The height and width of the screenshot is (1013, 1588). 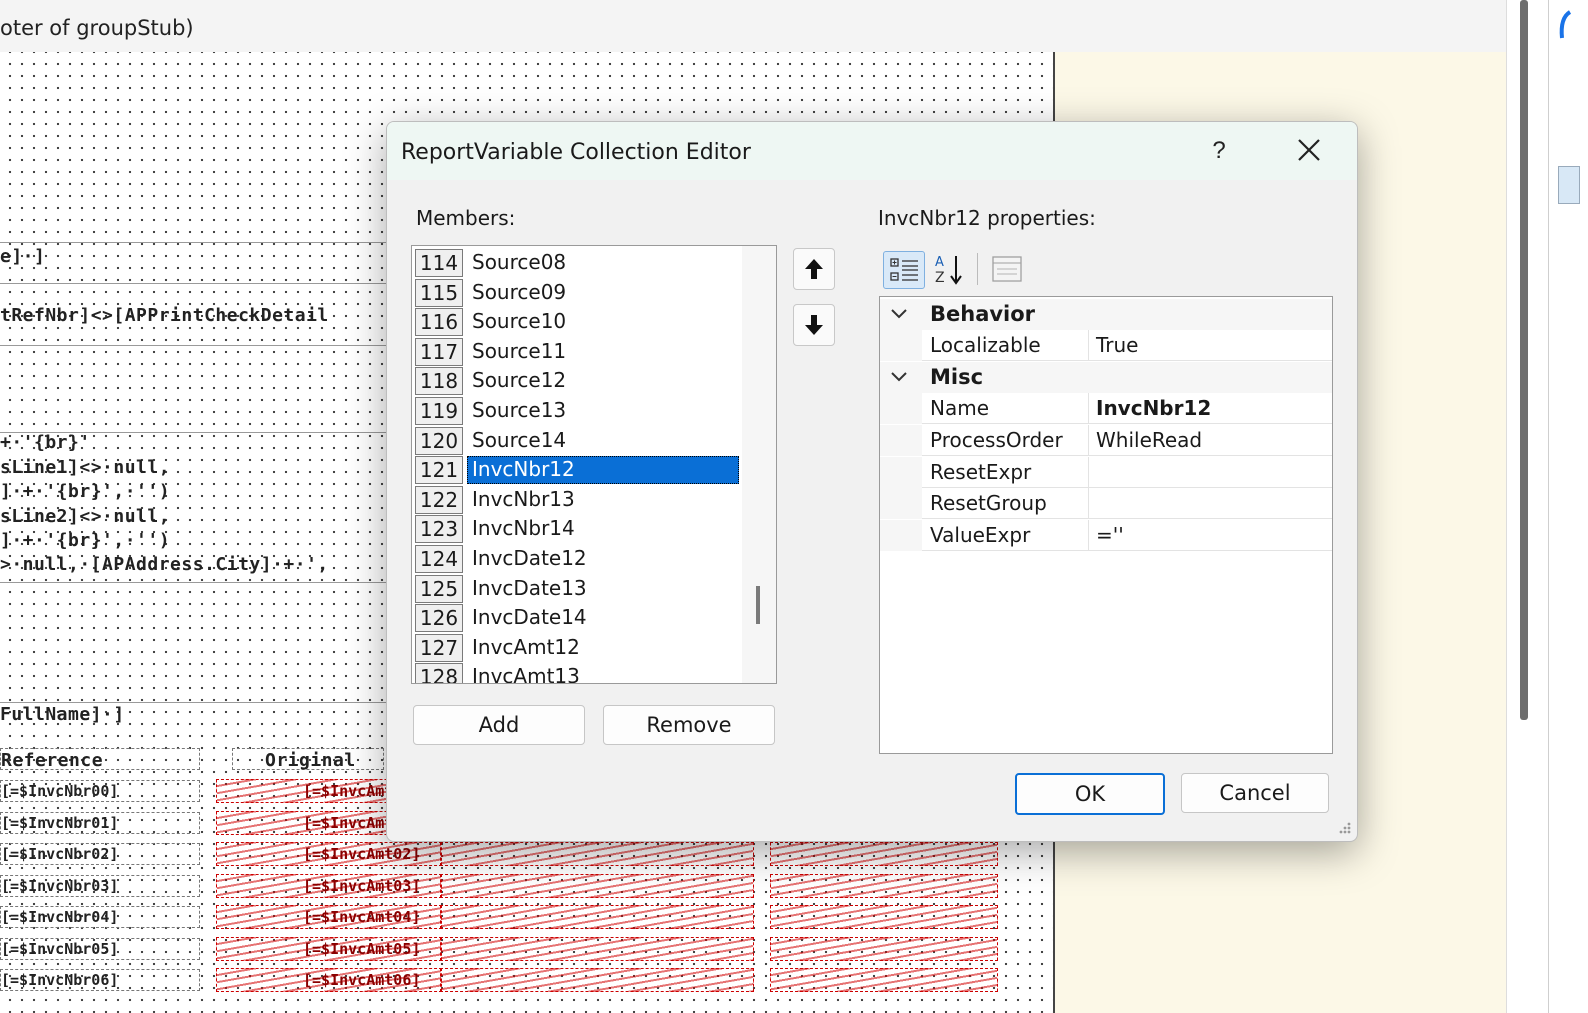 I want to click on reference-expression: [=$InvcNbr01], so click(x=60, y=822).